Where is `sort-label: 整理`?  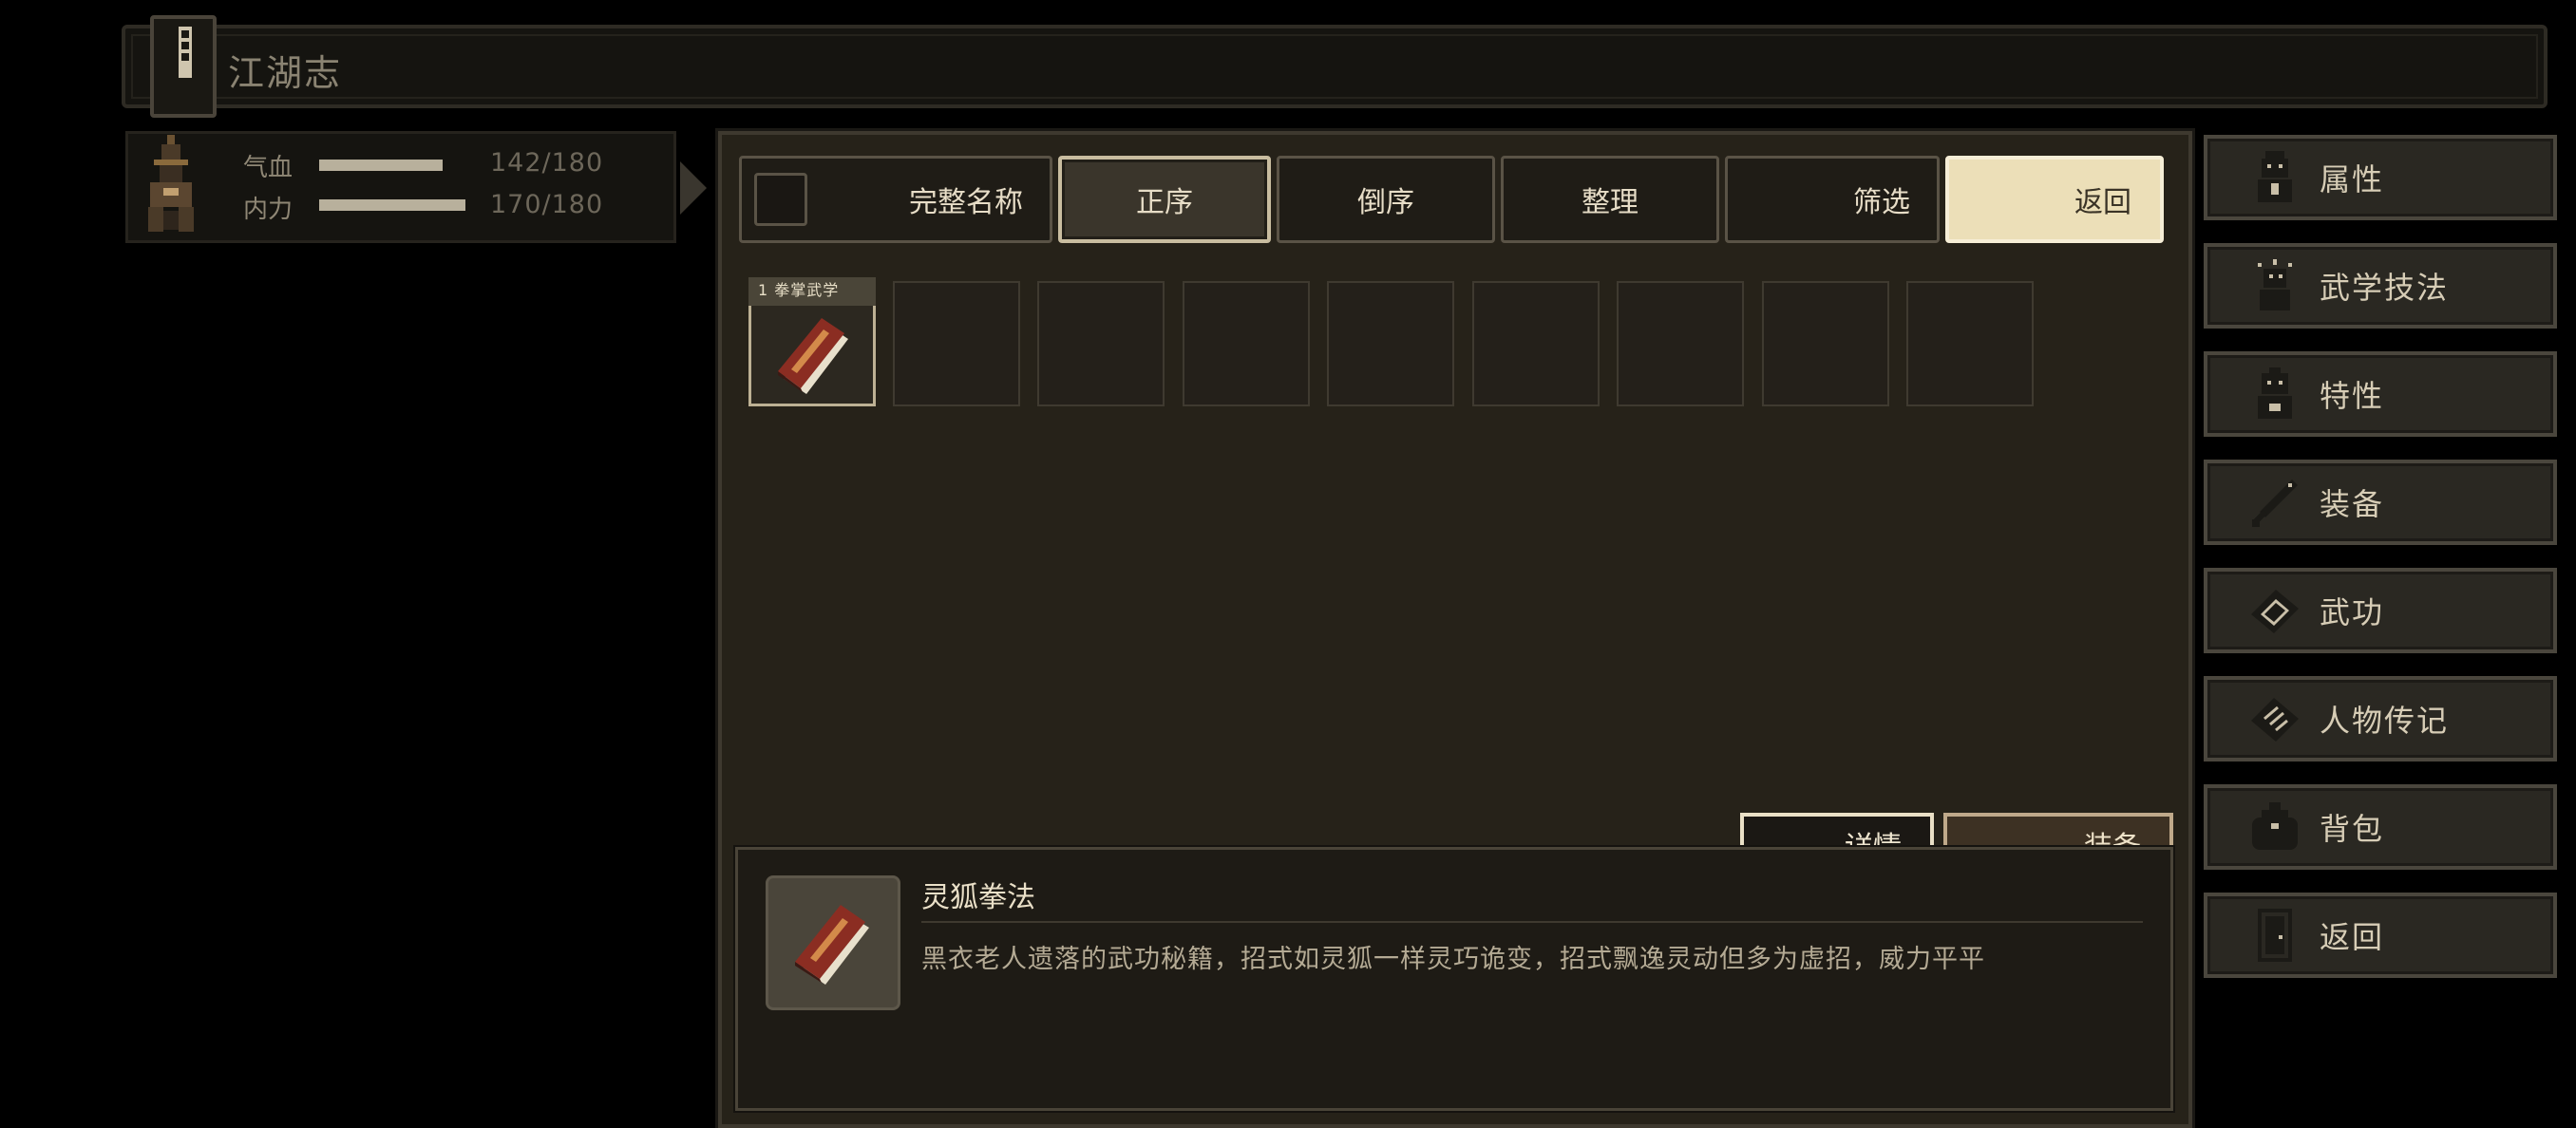
sort-label: 整理 is located at coordinates (1610, 202).